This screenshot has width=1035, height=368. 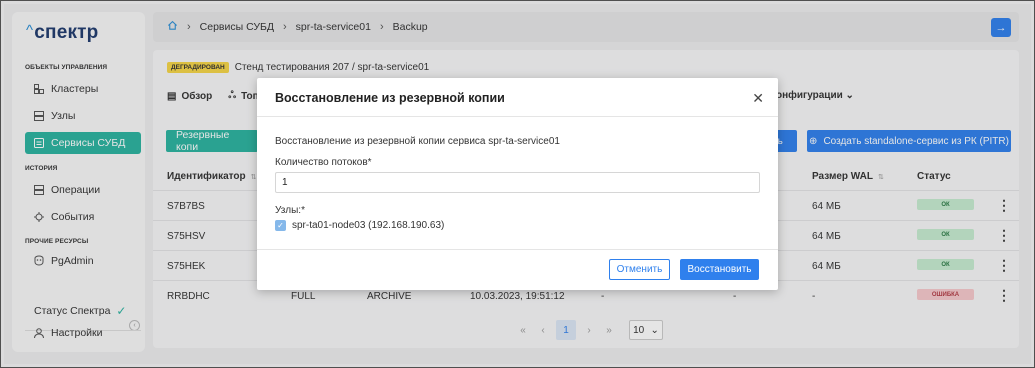 What do you see at coordinates (323, 162) in the screenshot?
I see `threads-label: Количество потоков*` at bounding box center [323, 162].